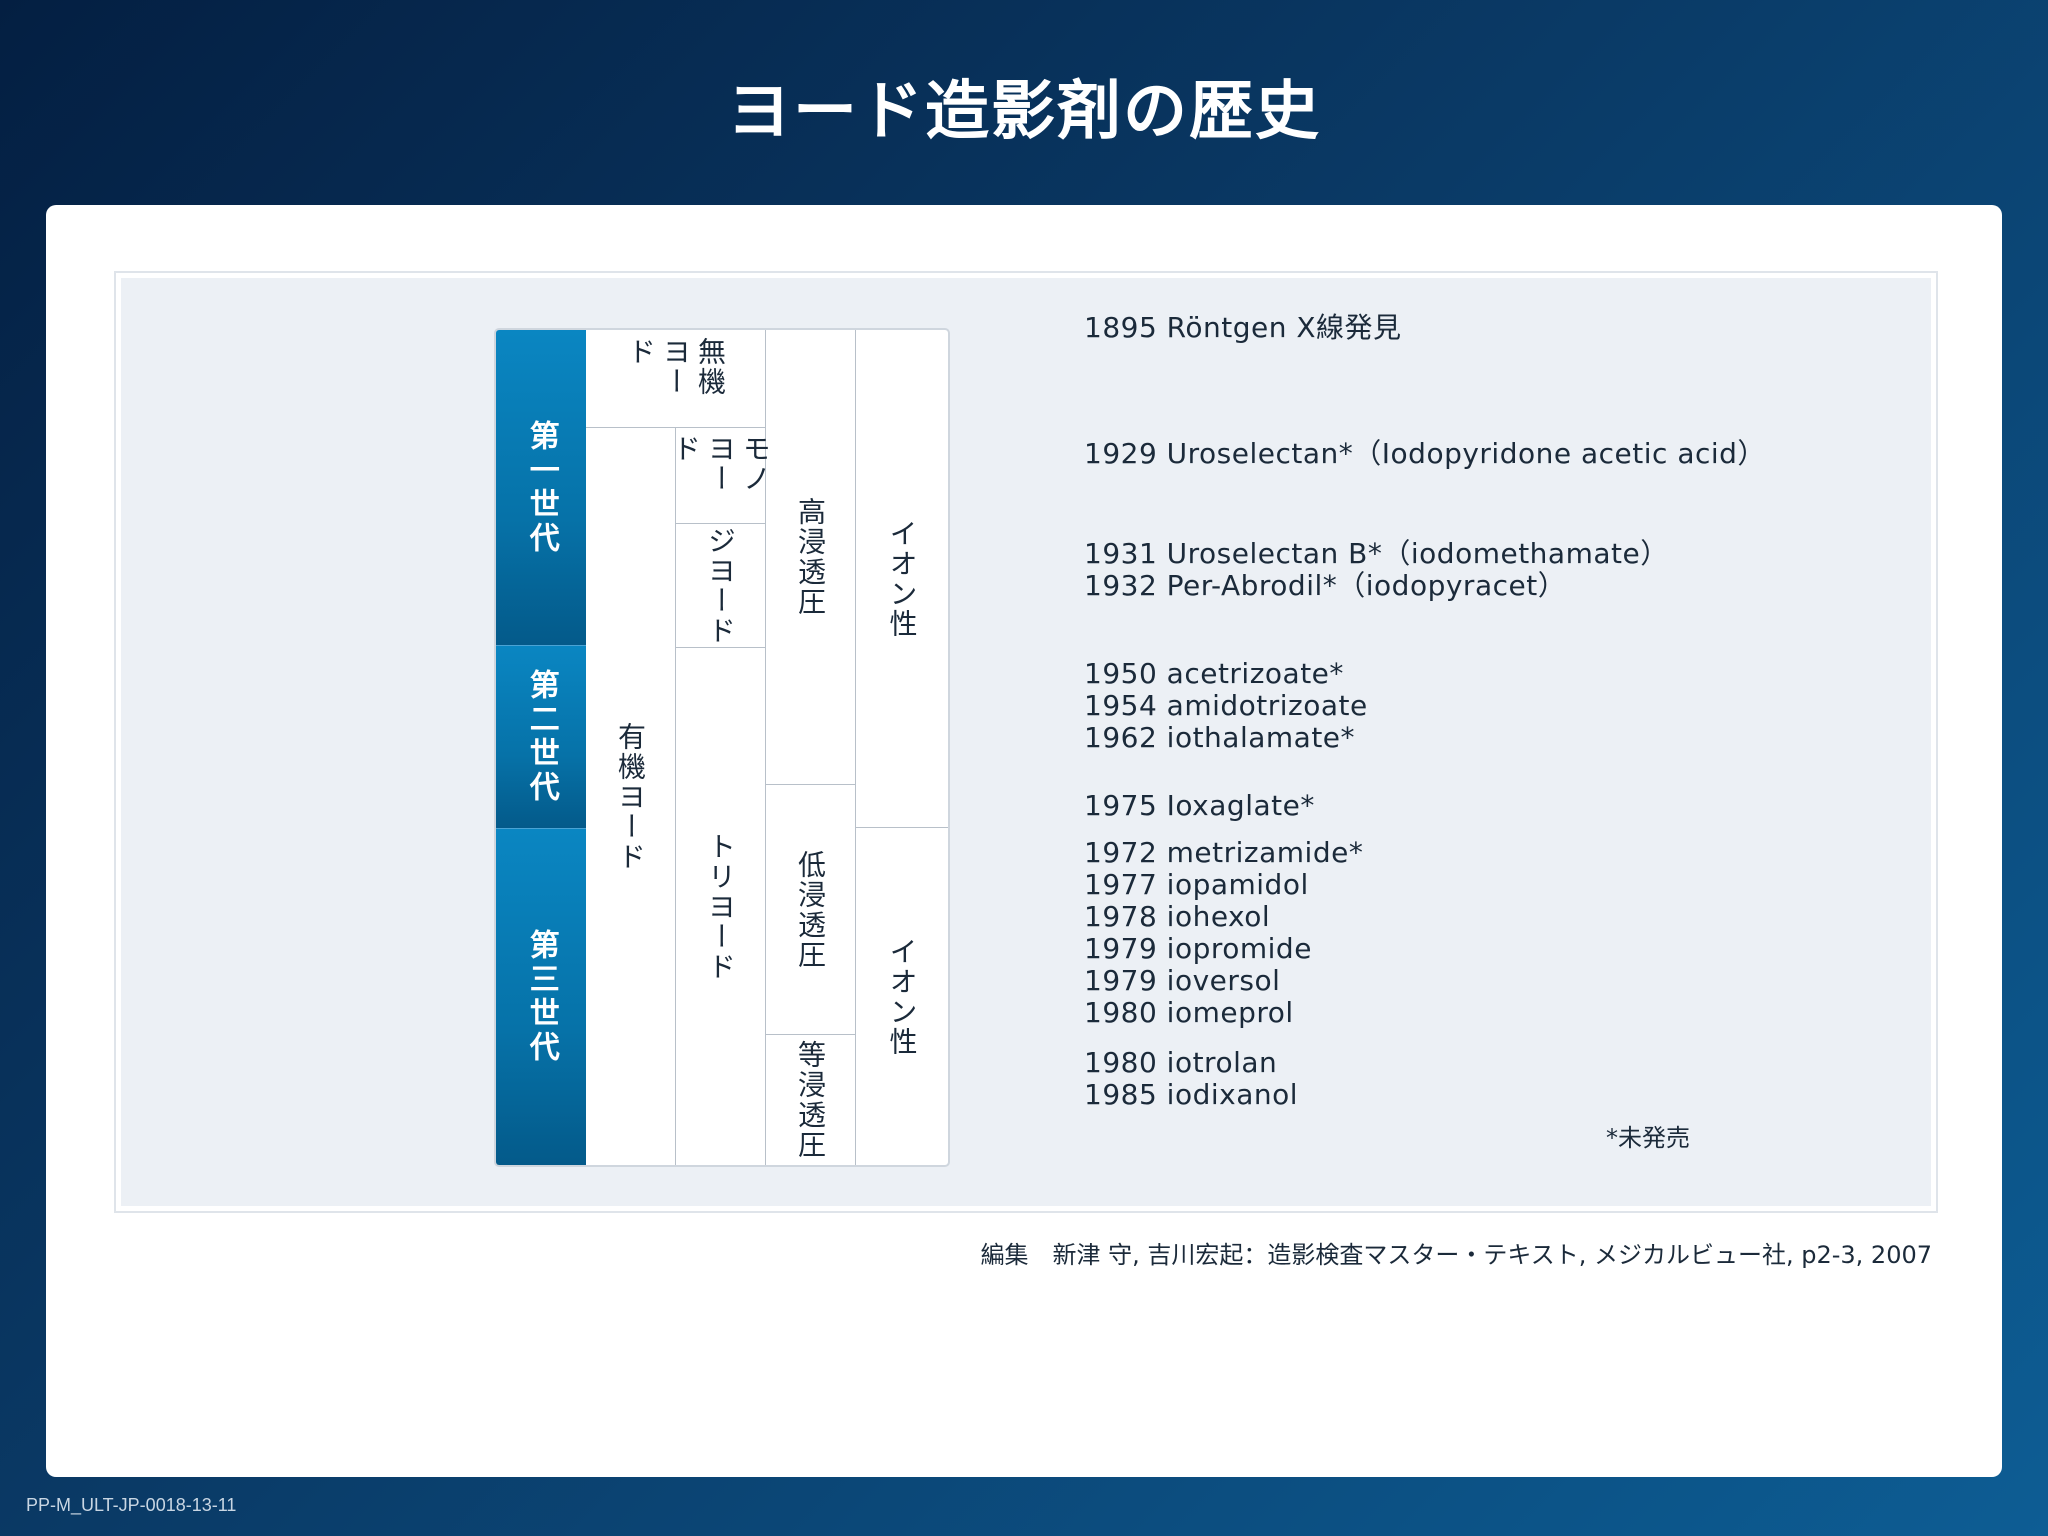 The height and width of the screenshot is (1536, 2048). What do you see at coordinates (1024, 112) in the screenshot?
I see `page-title: ヨード造影剤の歴史` at bounding box center [1024, 112].